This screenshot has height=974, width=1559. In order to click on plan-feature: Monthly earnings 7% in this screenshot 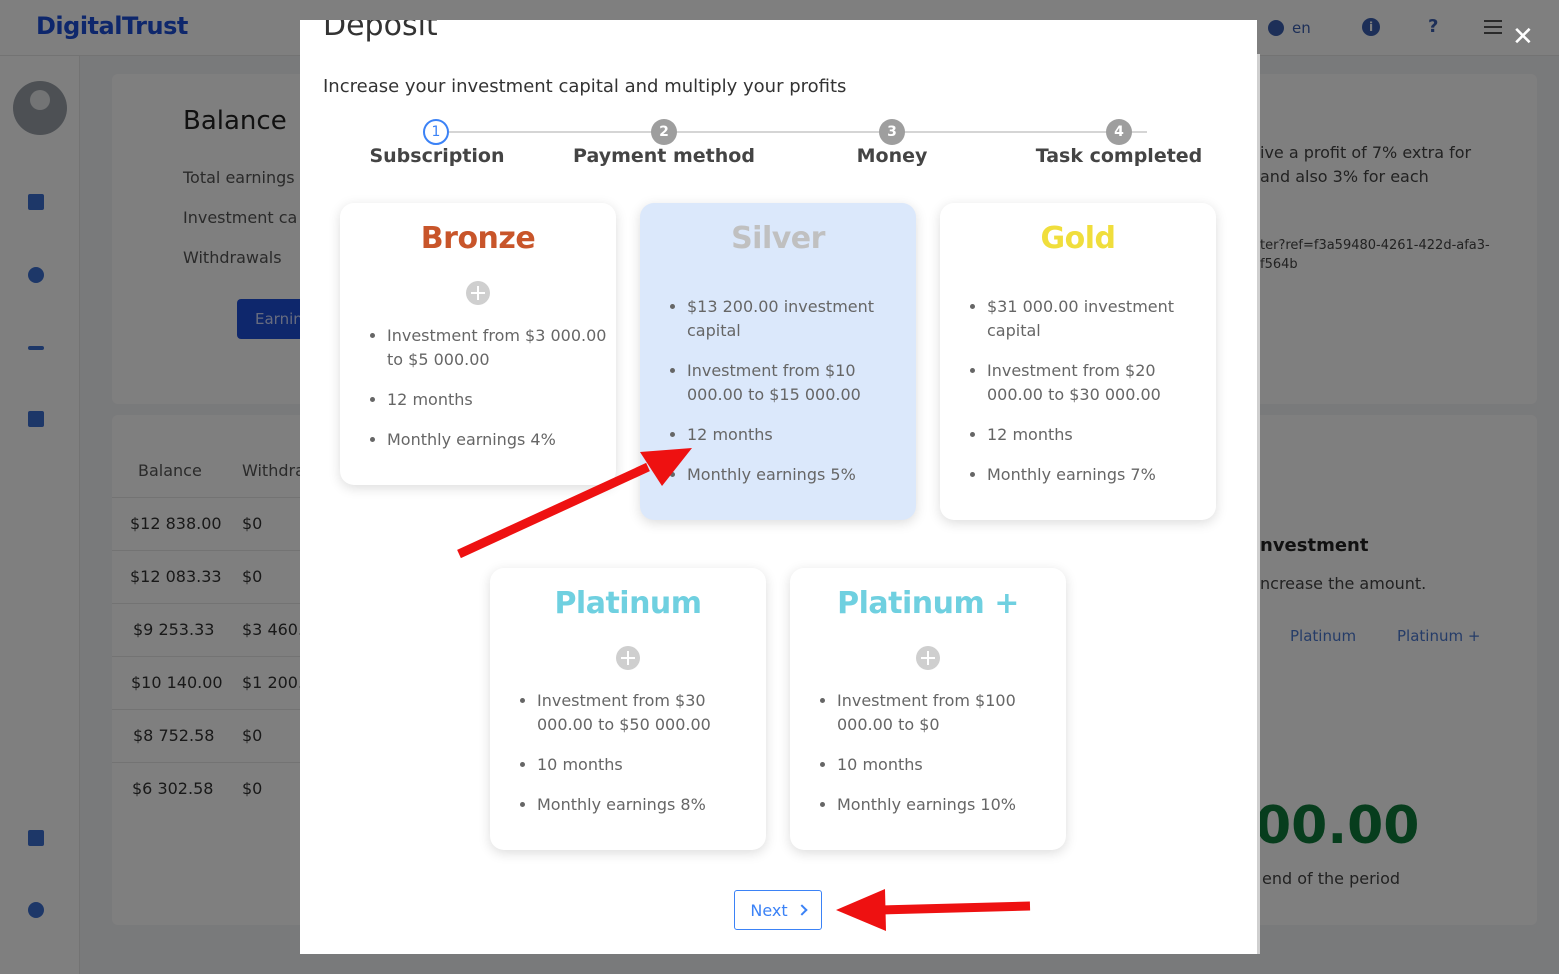, I will do `click(1100, 475)`.